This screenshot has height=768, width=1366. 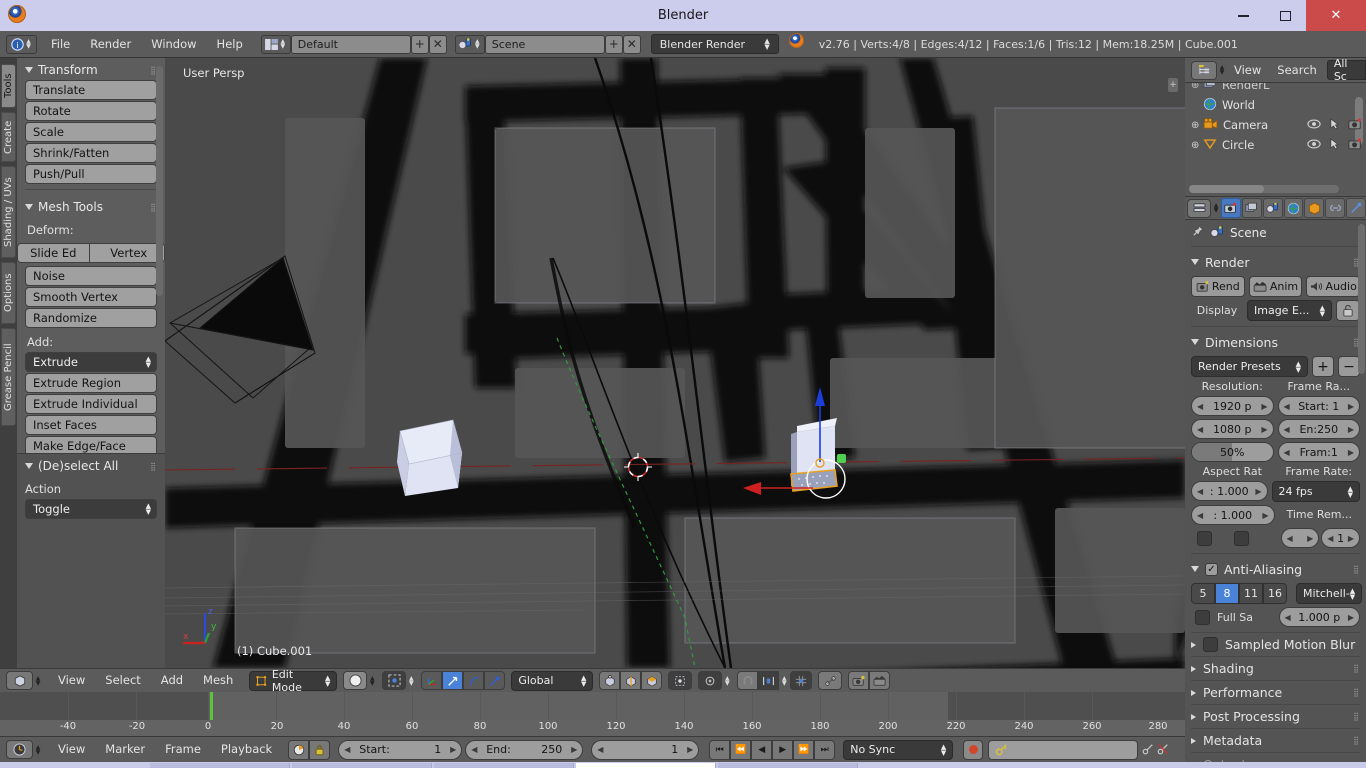 What do you see at coordinates (355, 680) in the screenshot?
I see `solid-shading-icon` at bounding box center [355, 680].